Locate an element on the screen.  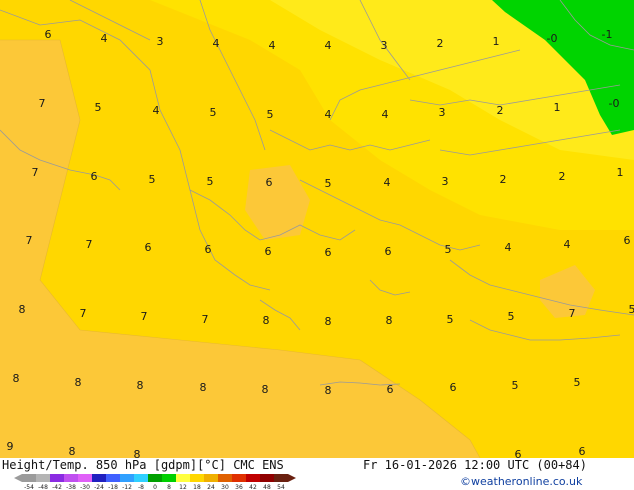
colorbar-tick: 0 is located at coordinates (155, 487).